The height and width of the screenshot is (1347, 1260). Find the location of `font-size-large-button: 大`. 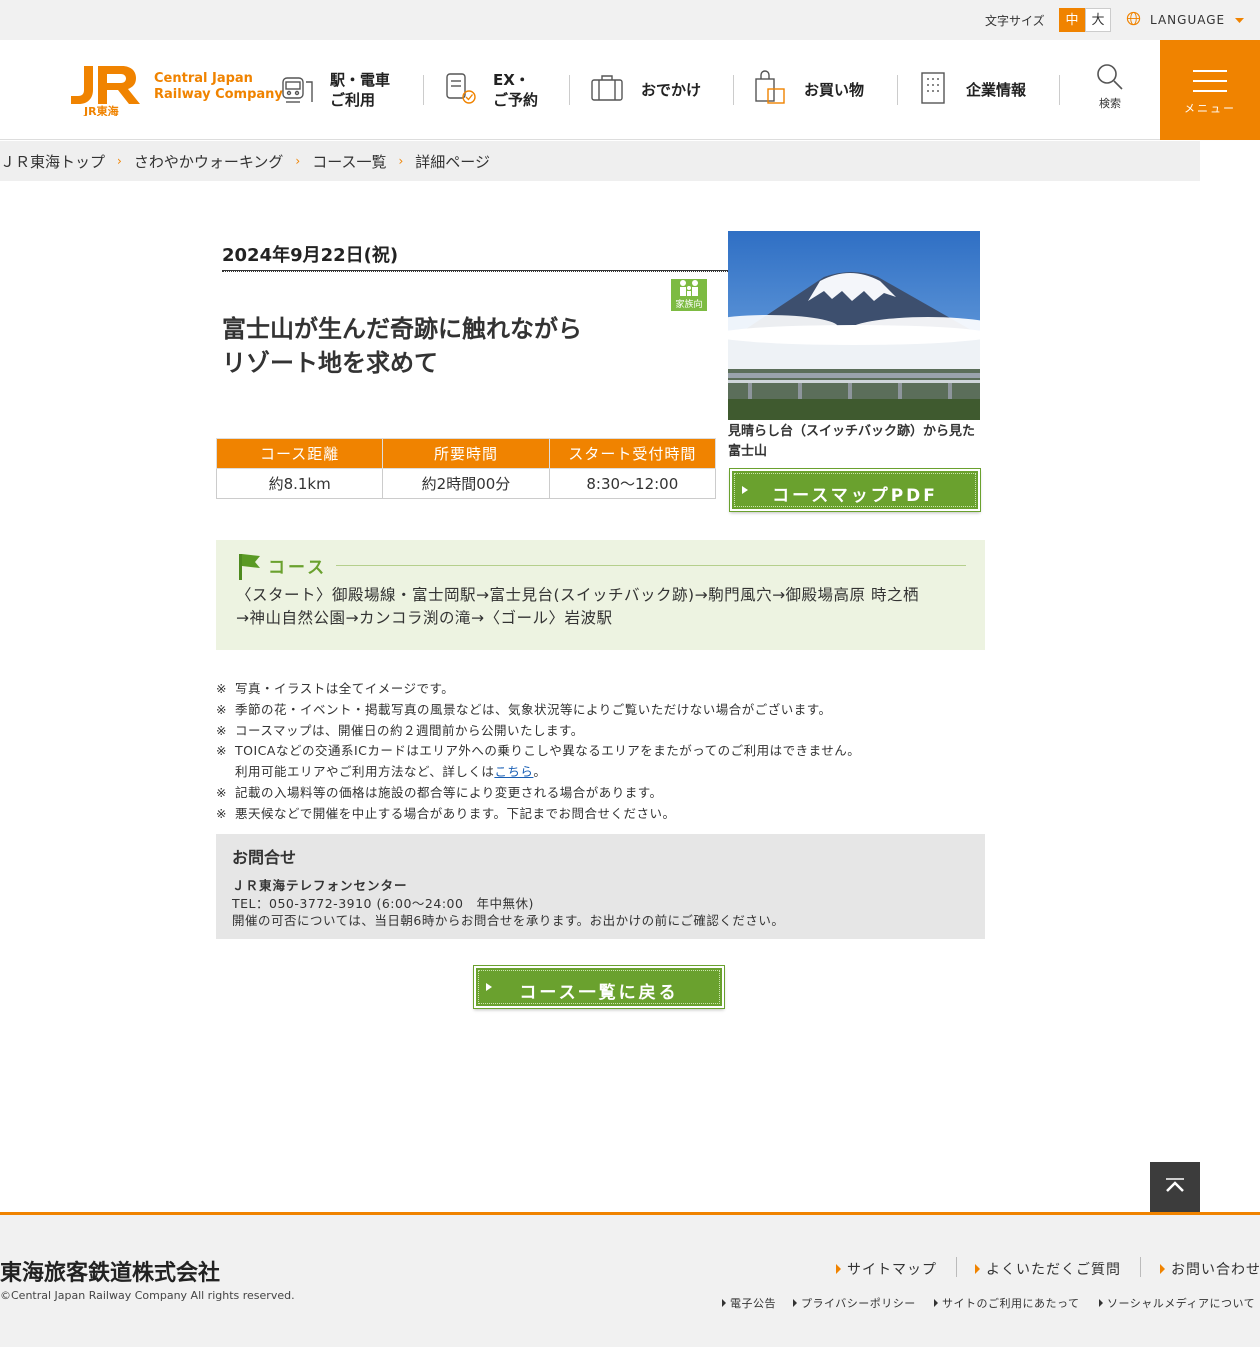

font-size-large-button: 大 is located at coordinates (1098, 20).